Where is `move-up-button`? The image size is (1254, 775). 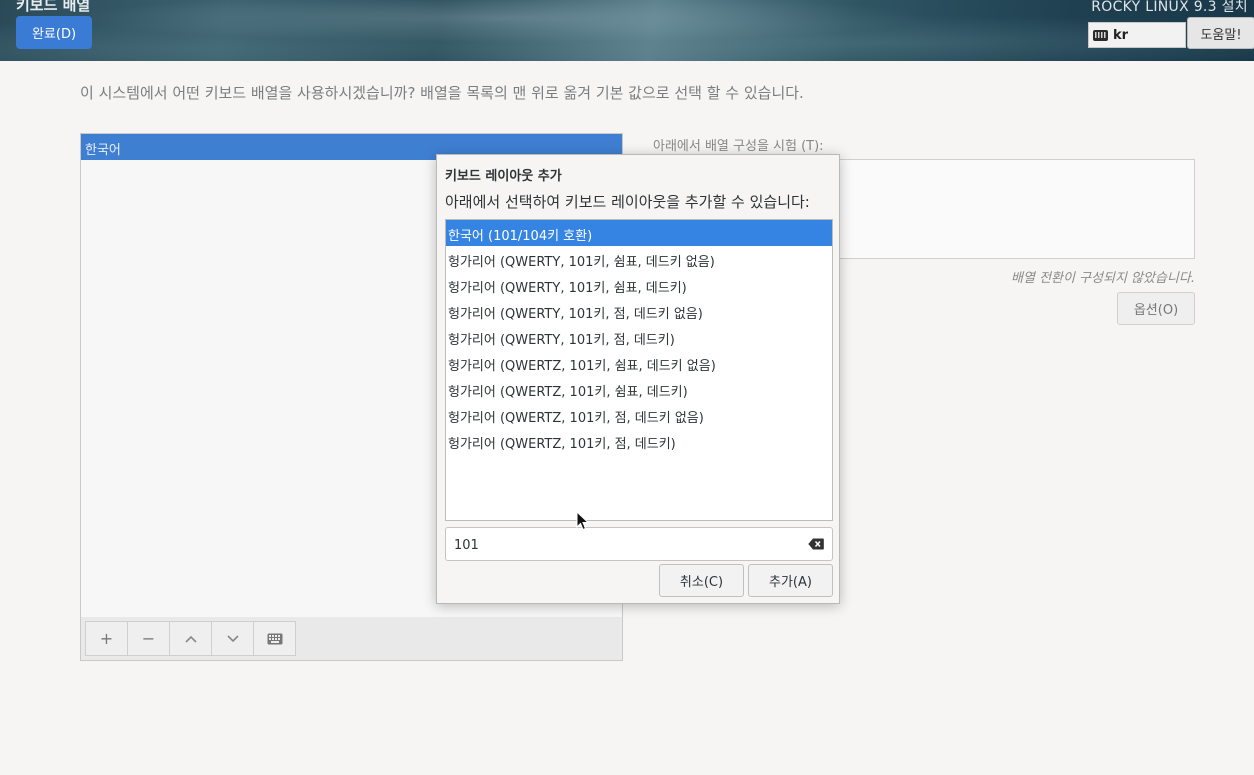 move-up-button is located at coordinates (190, 638).